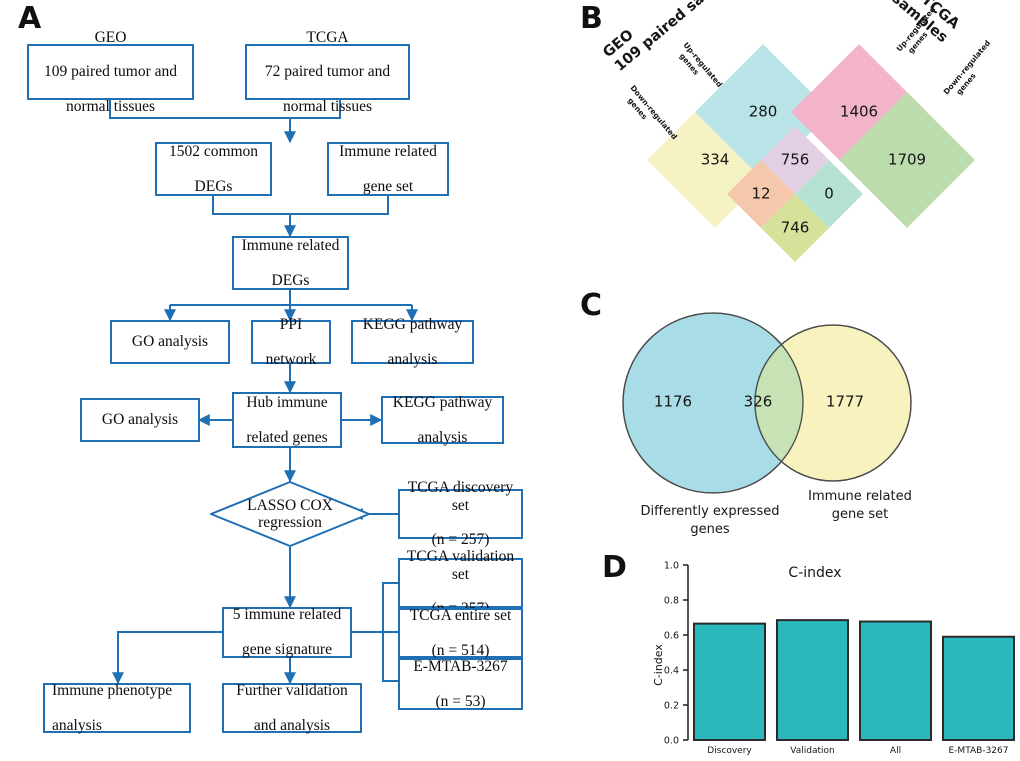  I want to click on flow-box-hub-genes-line1: Hub immune, so click(287, 402).